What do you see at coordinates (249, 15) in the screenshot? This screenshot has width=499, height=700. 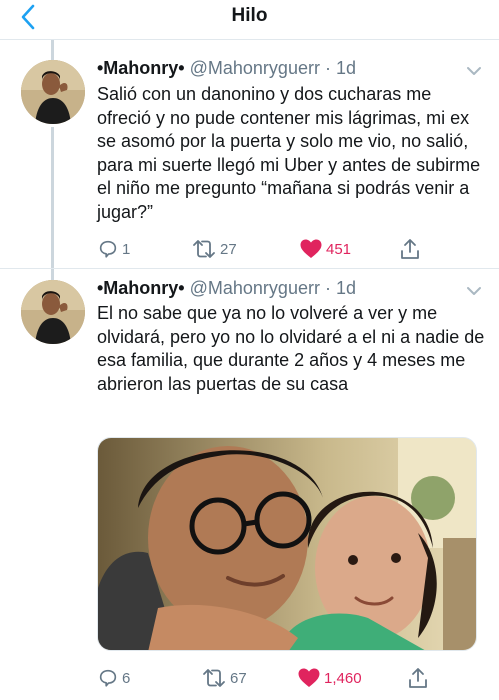 I see `page-title: Hilo` at bounding box center [249, 15].